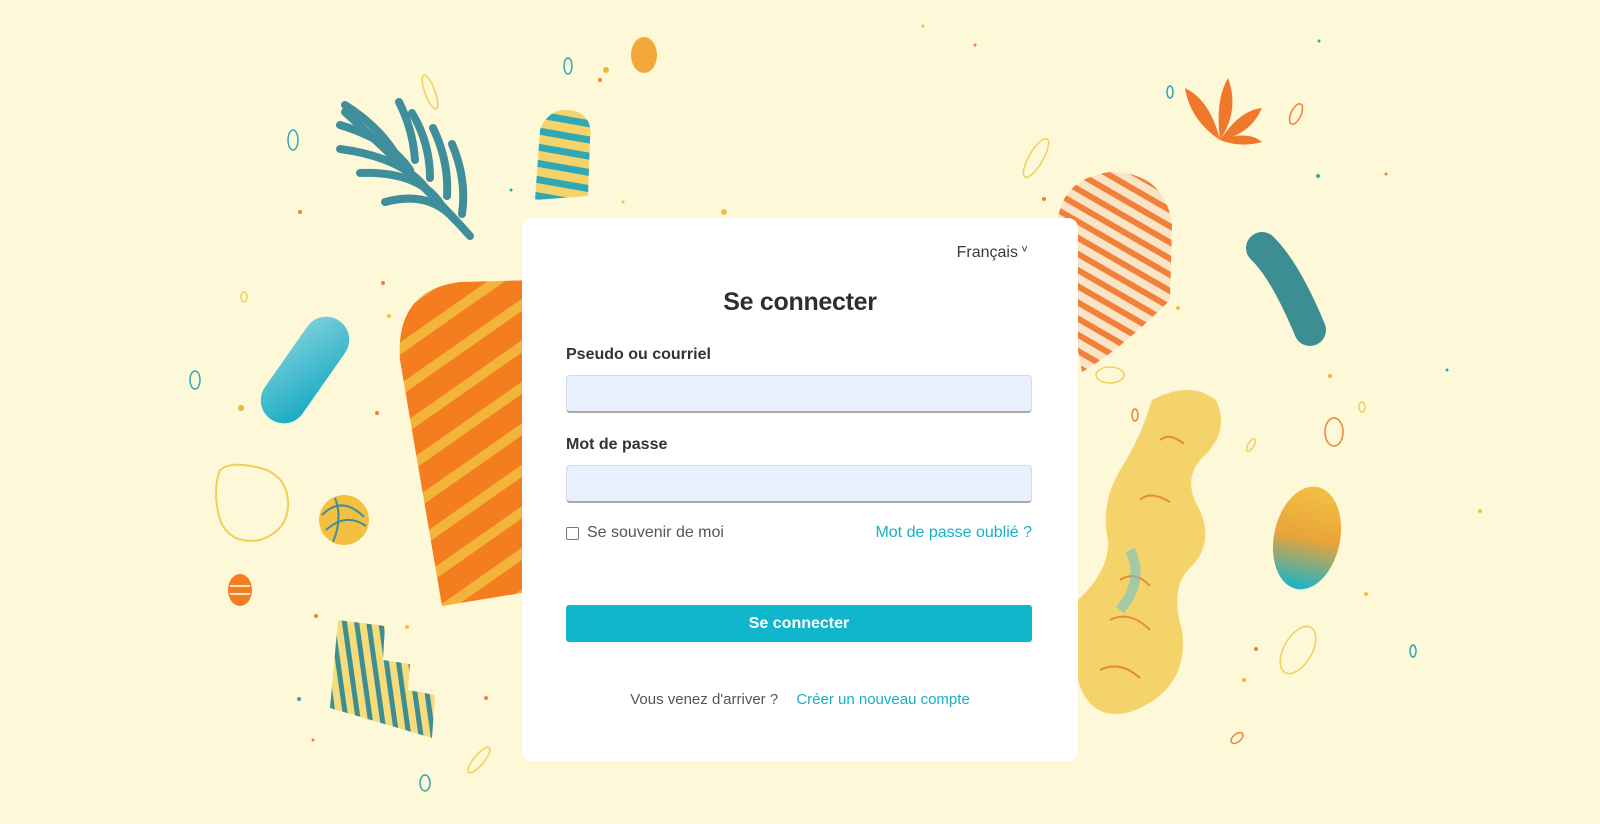 The image size is (1600, 824). Describe the element at coordinates (252, 502) in the screenshot. I see `outline-blob-decoration` at that location.